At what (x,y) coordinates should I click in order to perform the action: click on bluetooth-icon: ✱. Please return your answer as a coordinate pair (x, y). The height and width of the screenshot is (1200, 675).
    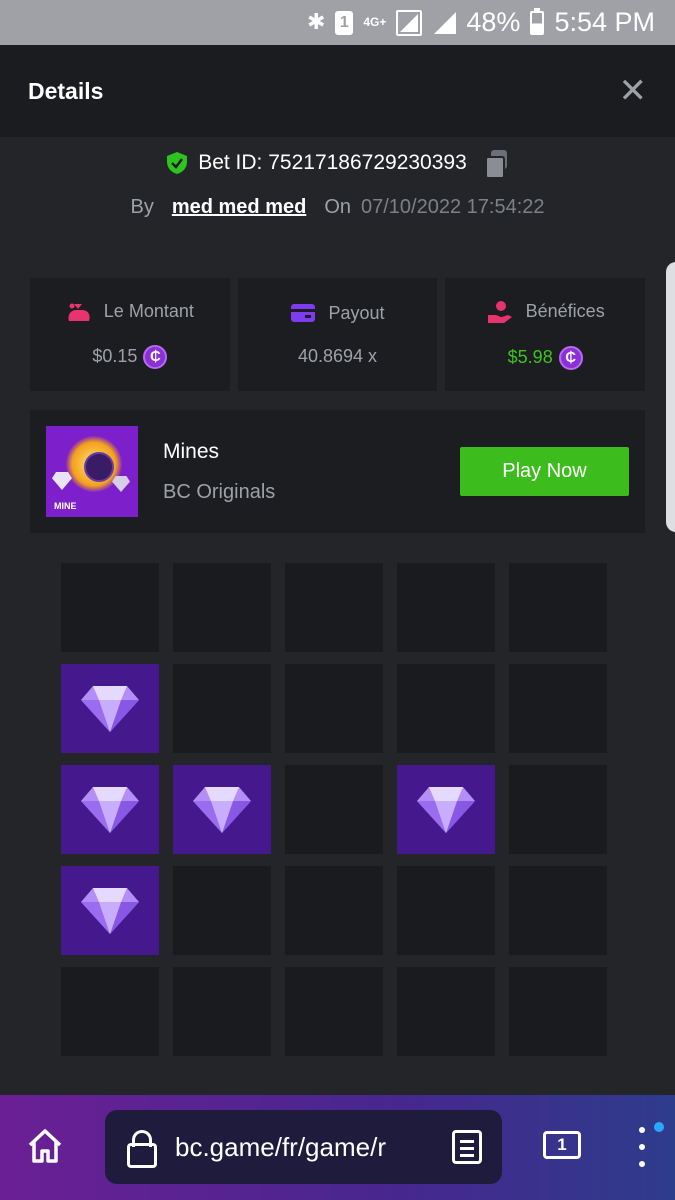
    Looking at the image, I should click on (316, 22).